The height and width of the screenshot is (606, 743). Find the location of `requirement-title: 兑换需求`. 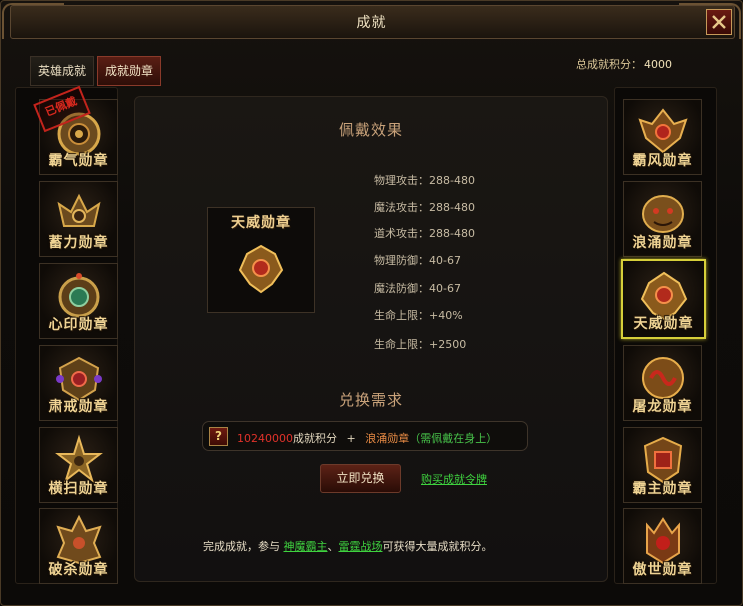

requirement-title: 兑换需求 is located at coordinates (370, 400).